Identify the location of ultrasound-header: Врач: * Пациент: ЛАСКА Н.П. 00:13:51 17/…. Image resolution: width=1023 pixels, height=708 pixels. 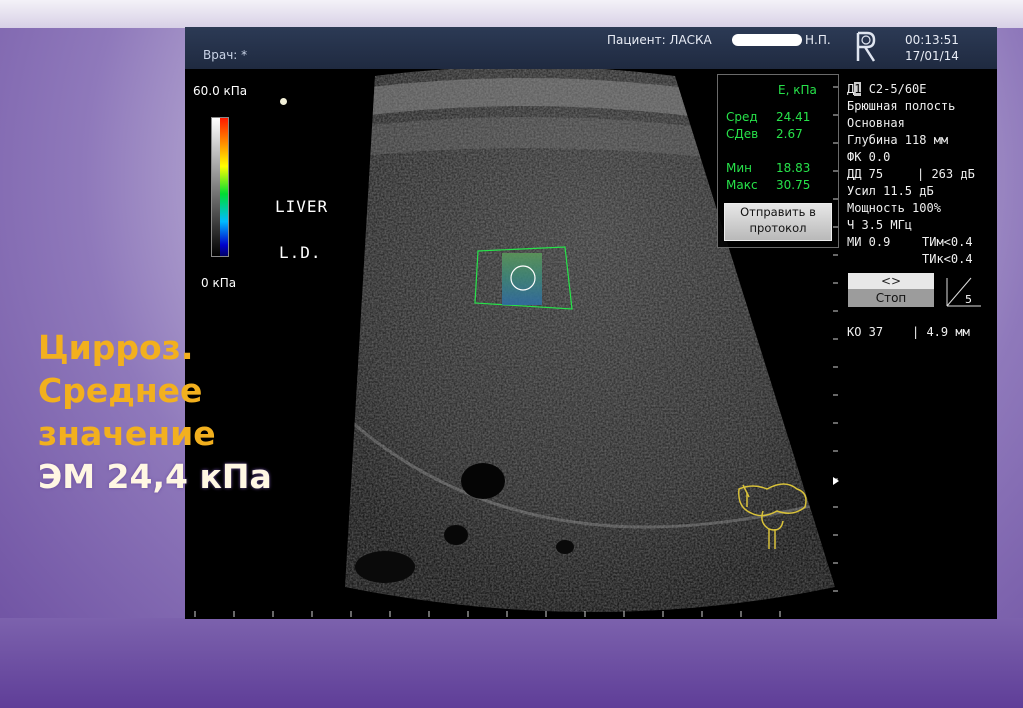
(591, 48).